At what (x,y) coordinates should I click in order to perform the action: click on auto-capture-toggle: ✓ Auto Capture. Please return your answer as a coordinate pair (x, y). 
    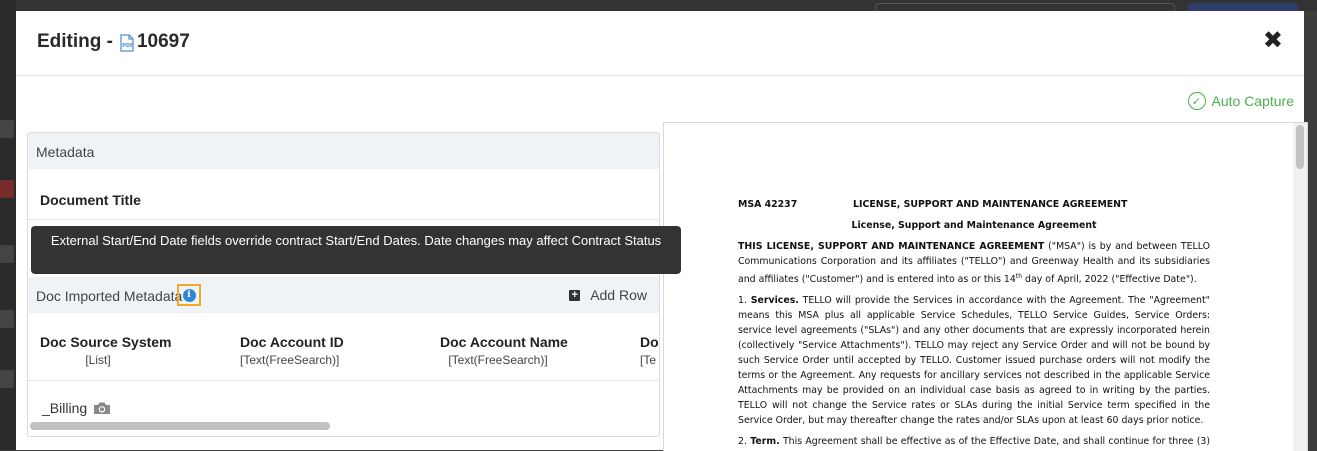
    Looking at the image, I should click on (1241, 101).